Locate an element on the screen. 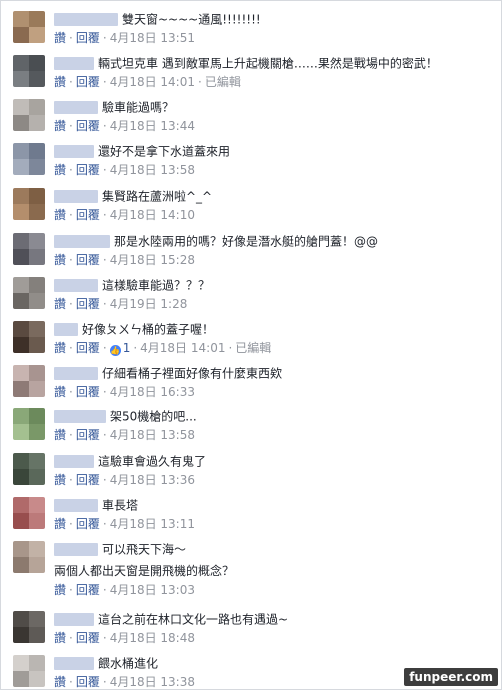 The width and height of the screenshot is (502, 690). comment-timestamp: 4月18日 16:33 is located at coordinates (152, 392).